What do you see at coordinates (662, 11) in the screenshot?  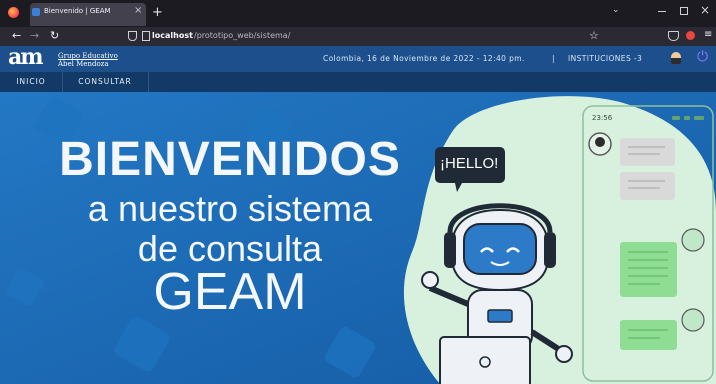 I see `minimize-window-icon` at bounding box center [662, 11].